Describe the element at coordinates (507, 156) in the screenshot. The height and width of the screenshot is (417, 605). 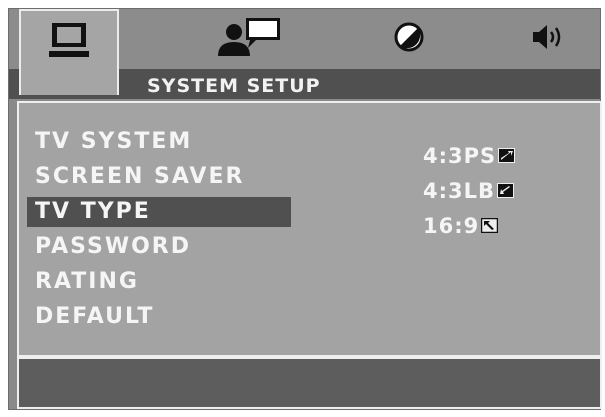
I see `aspect-ps-icon` at that location.